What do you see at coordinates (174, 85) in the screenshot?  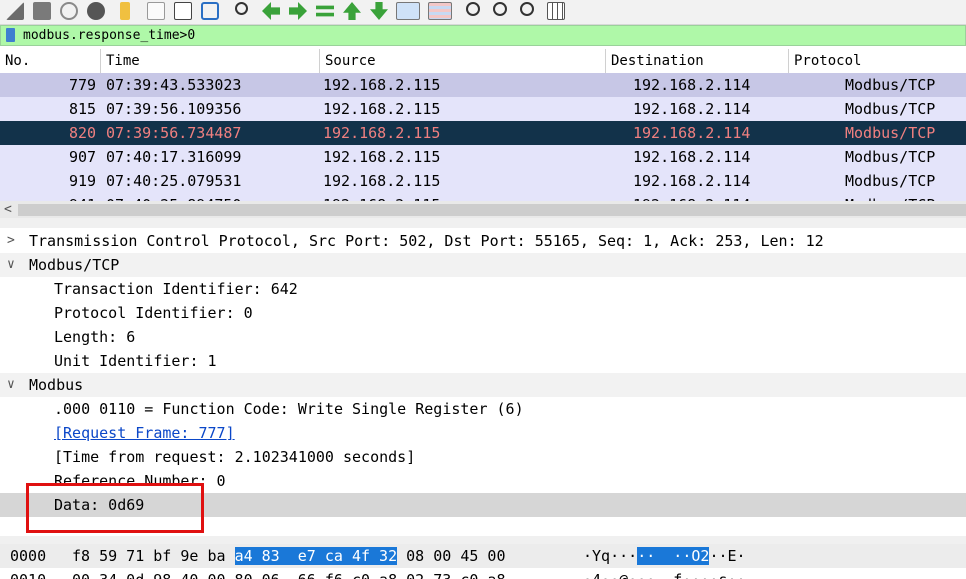 I see `packet-time: 07:39:43.533023` at bounding box center [174, 85].